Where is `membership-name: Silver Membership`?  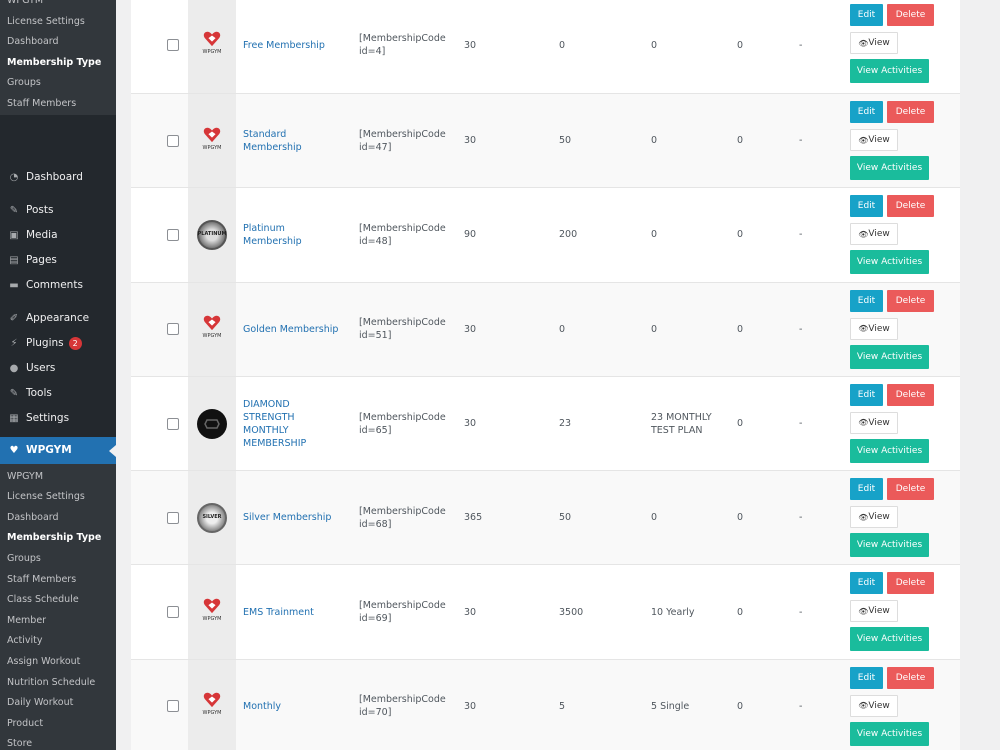 membership-name: Silver Membership is located at coordinates (293, 517).